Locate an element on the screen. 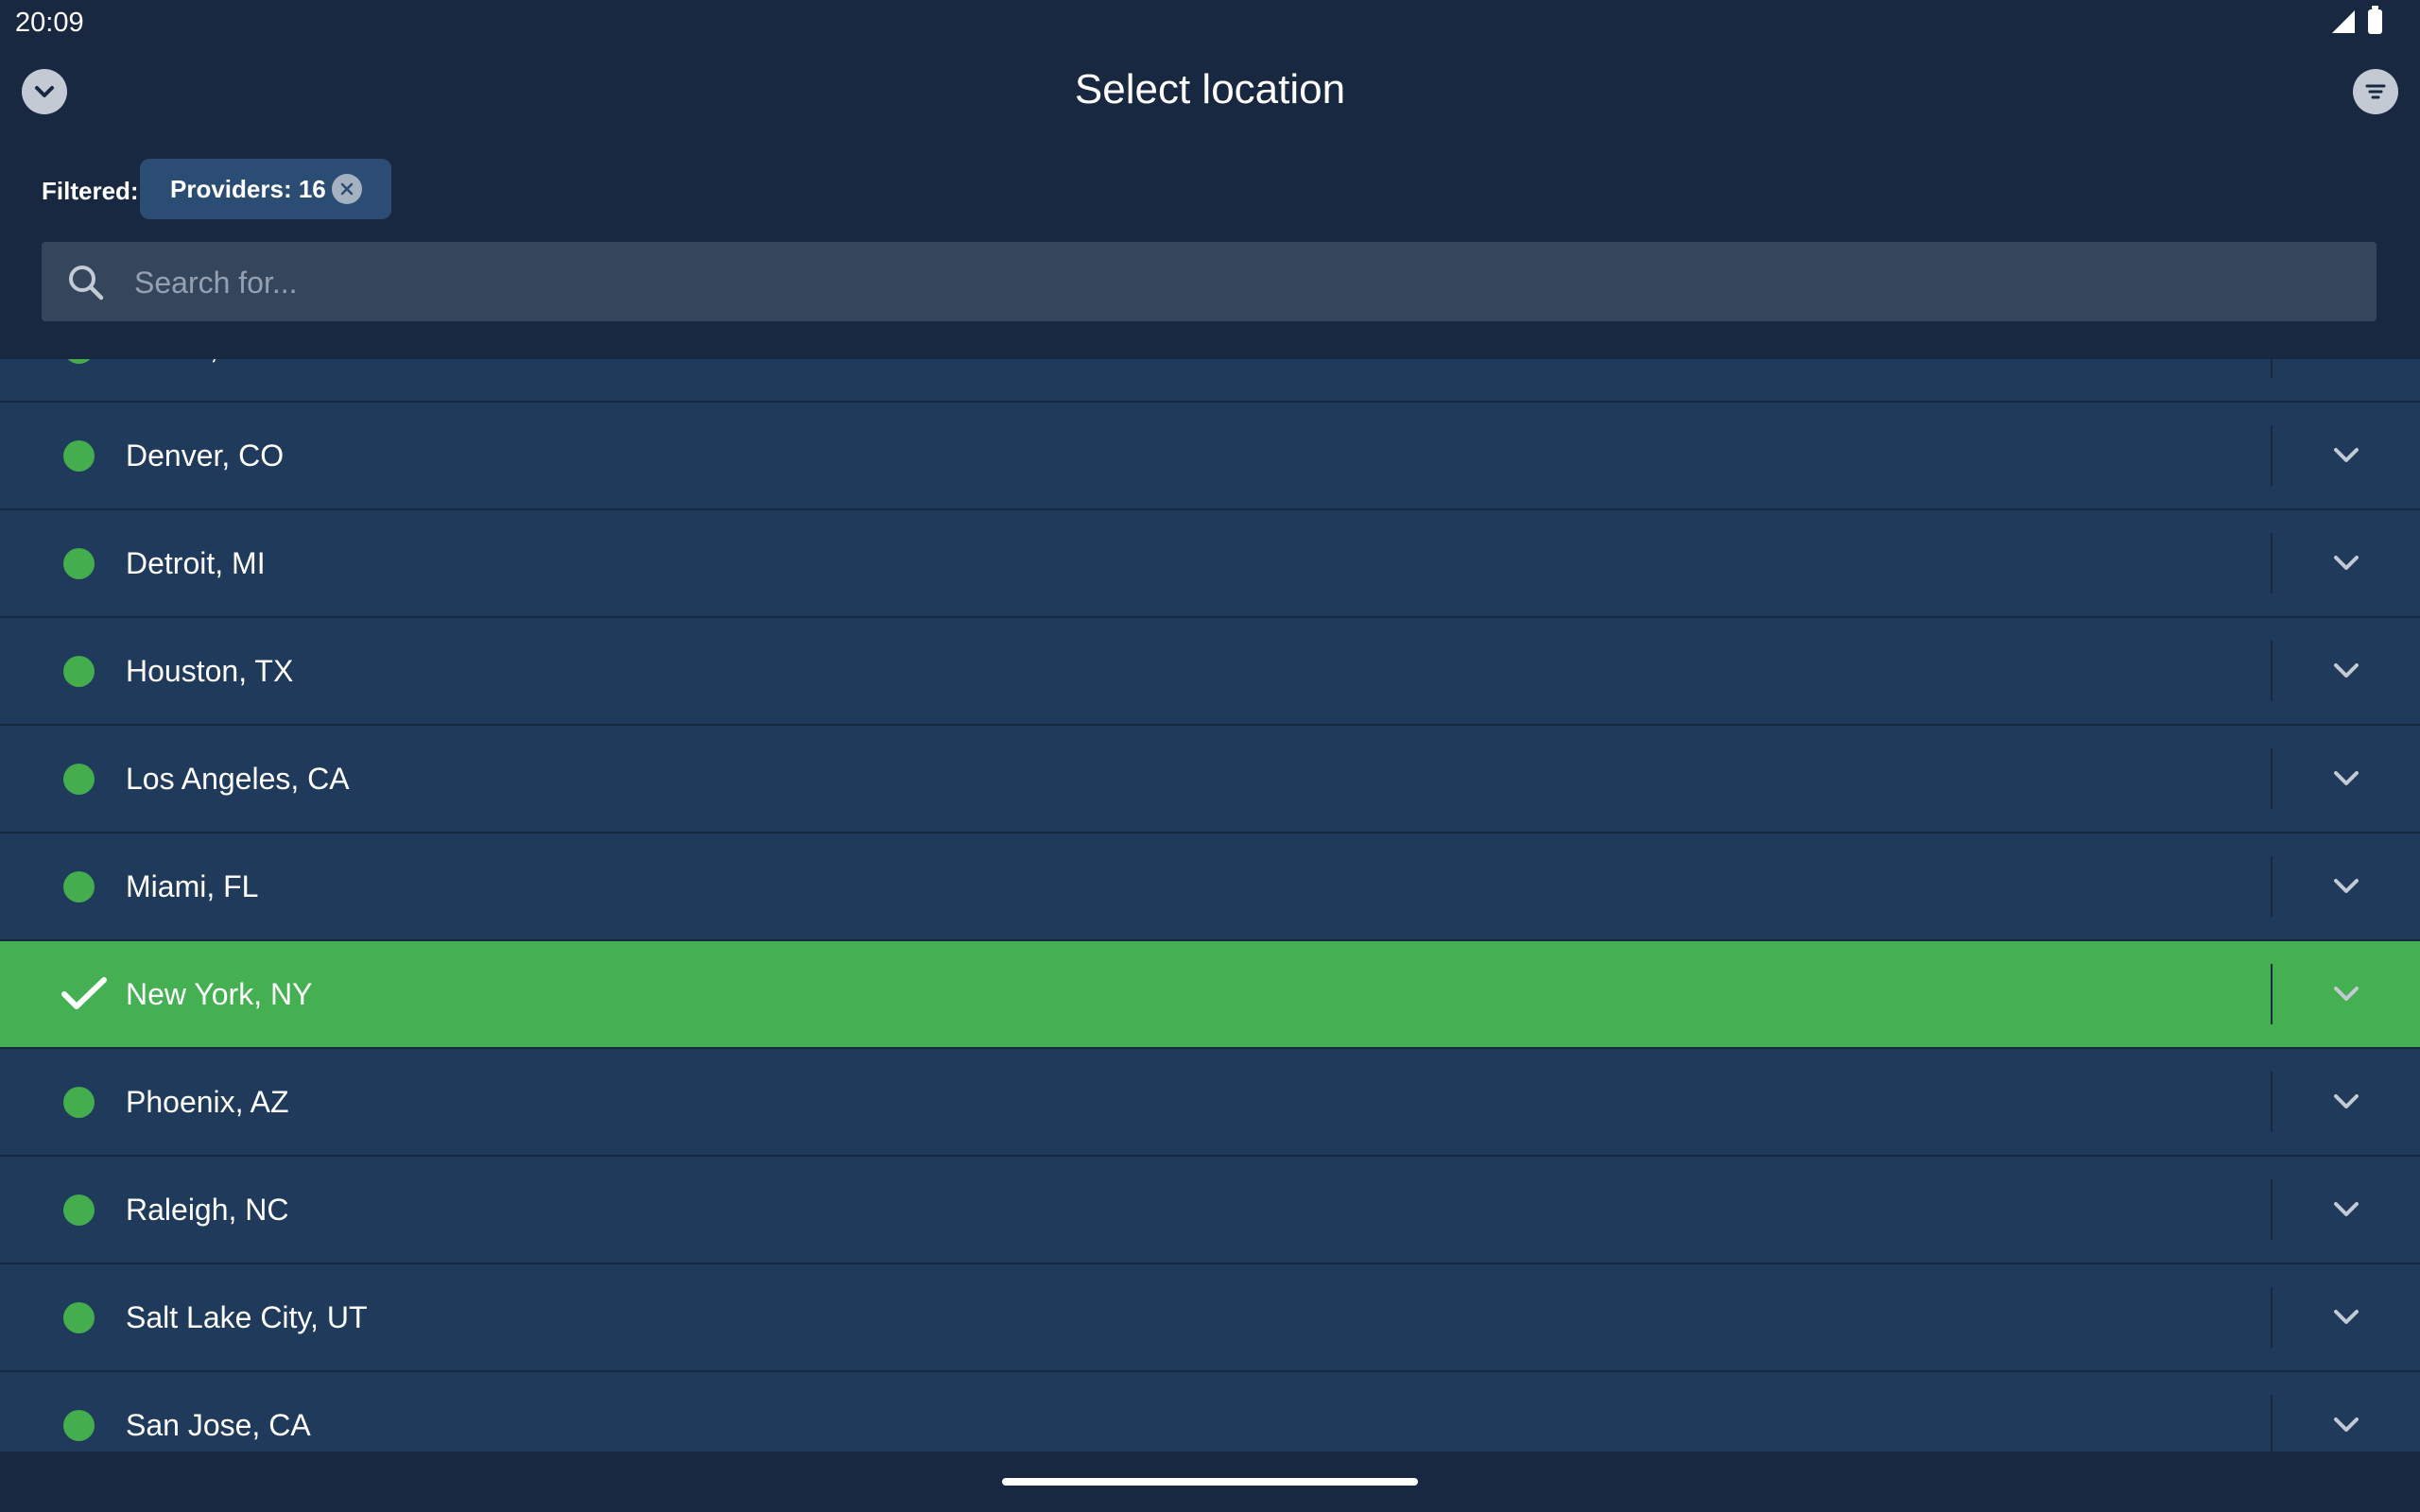 The height and width of the screenshot is (1512, 2420). location-row: Salt Lake City, UT is located at coordinates (1210, 1318).